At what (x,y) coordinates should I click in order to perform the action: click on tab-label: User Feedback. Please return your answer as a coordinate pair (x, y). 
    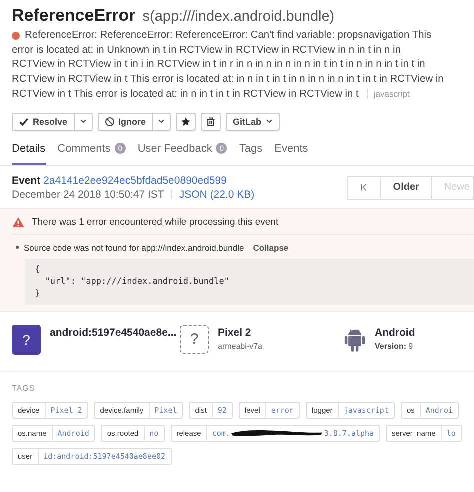
    Looking at the image, I should click on (175, 148).